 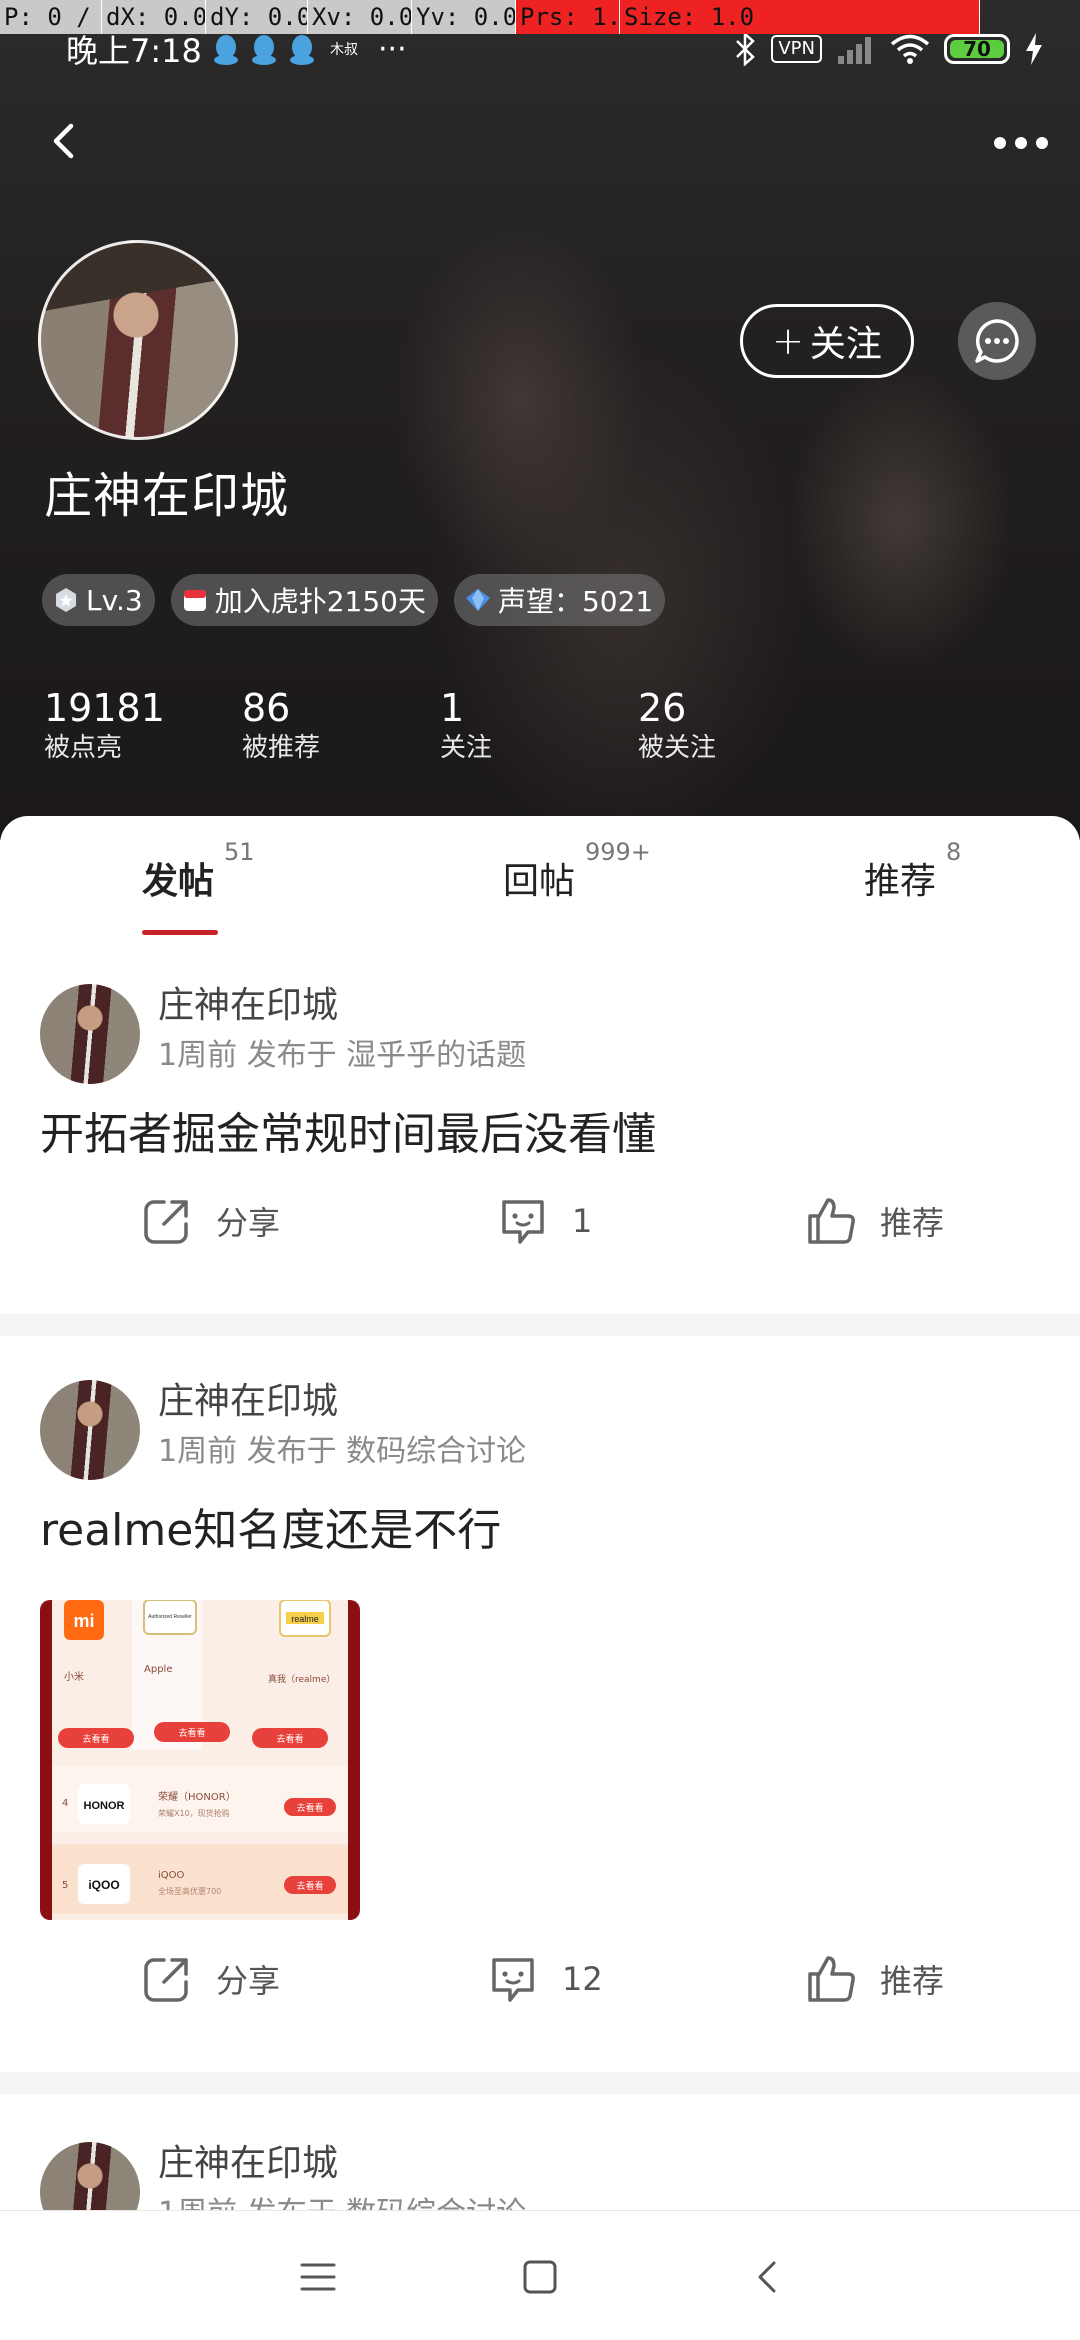 I want to click on stat-lit: 19181 被点亮, so click(x=143, y=726).